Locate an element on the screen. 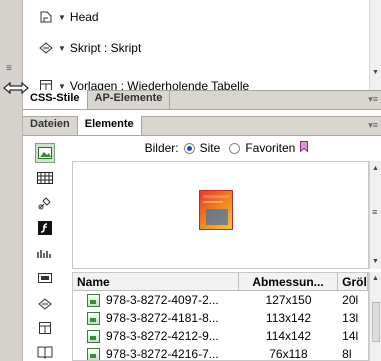 This screenshot has height=361, width=381. table-header: Name Abmessun... Gröl is located at coordinates (220, 282).